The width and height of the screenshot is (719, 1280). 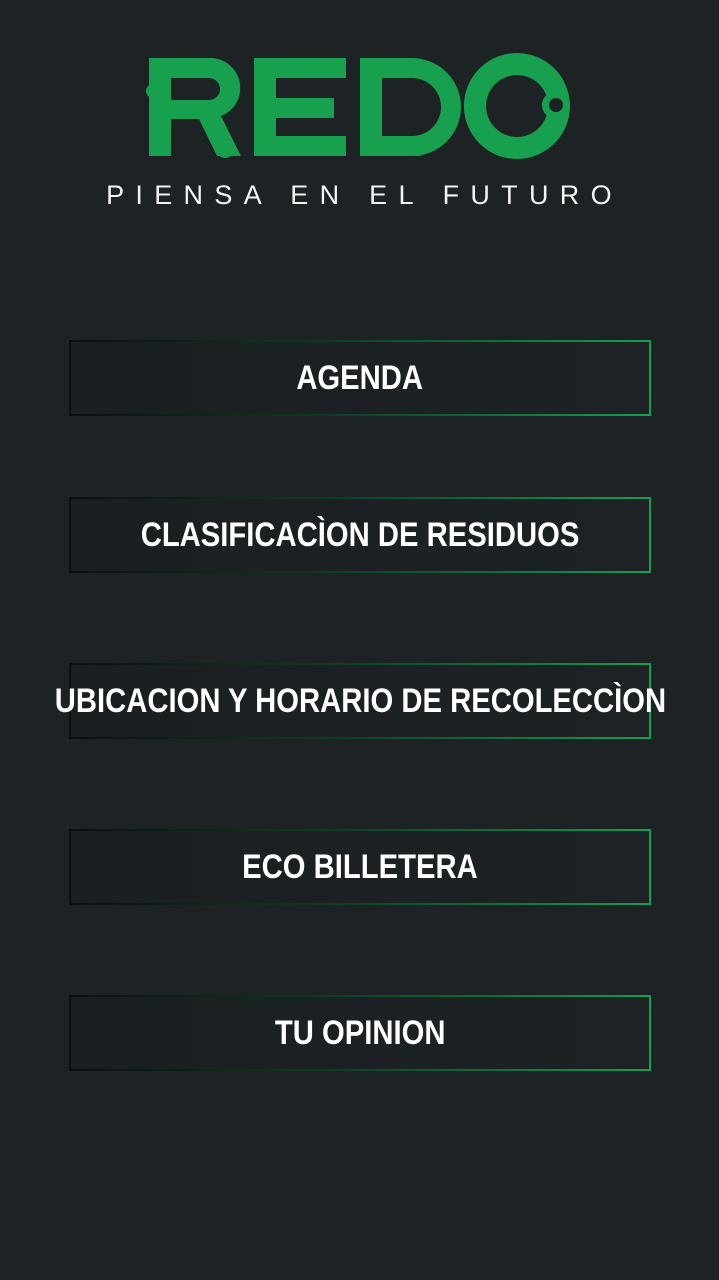 I want to click on redo-logo, so click(x=358, y=106).